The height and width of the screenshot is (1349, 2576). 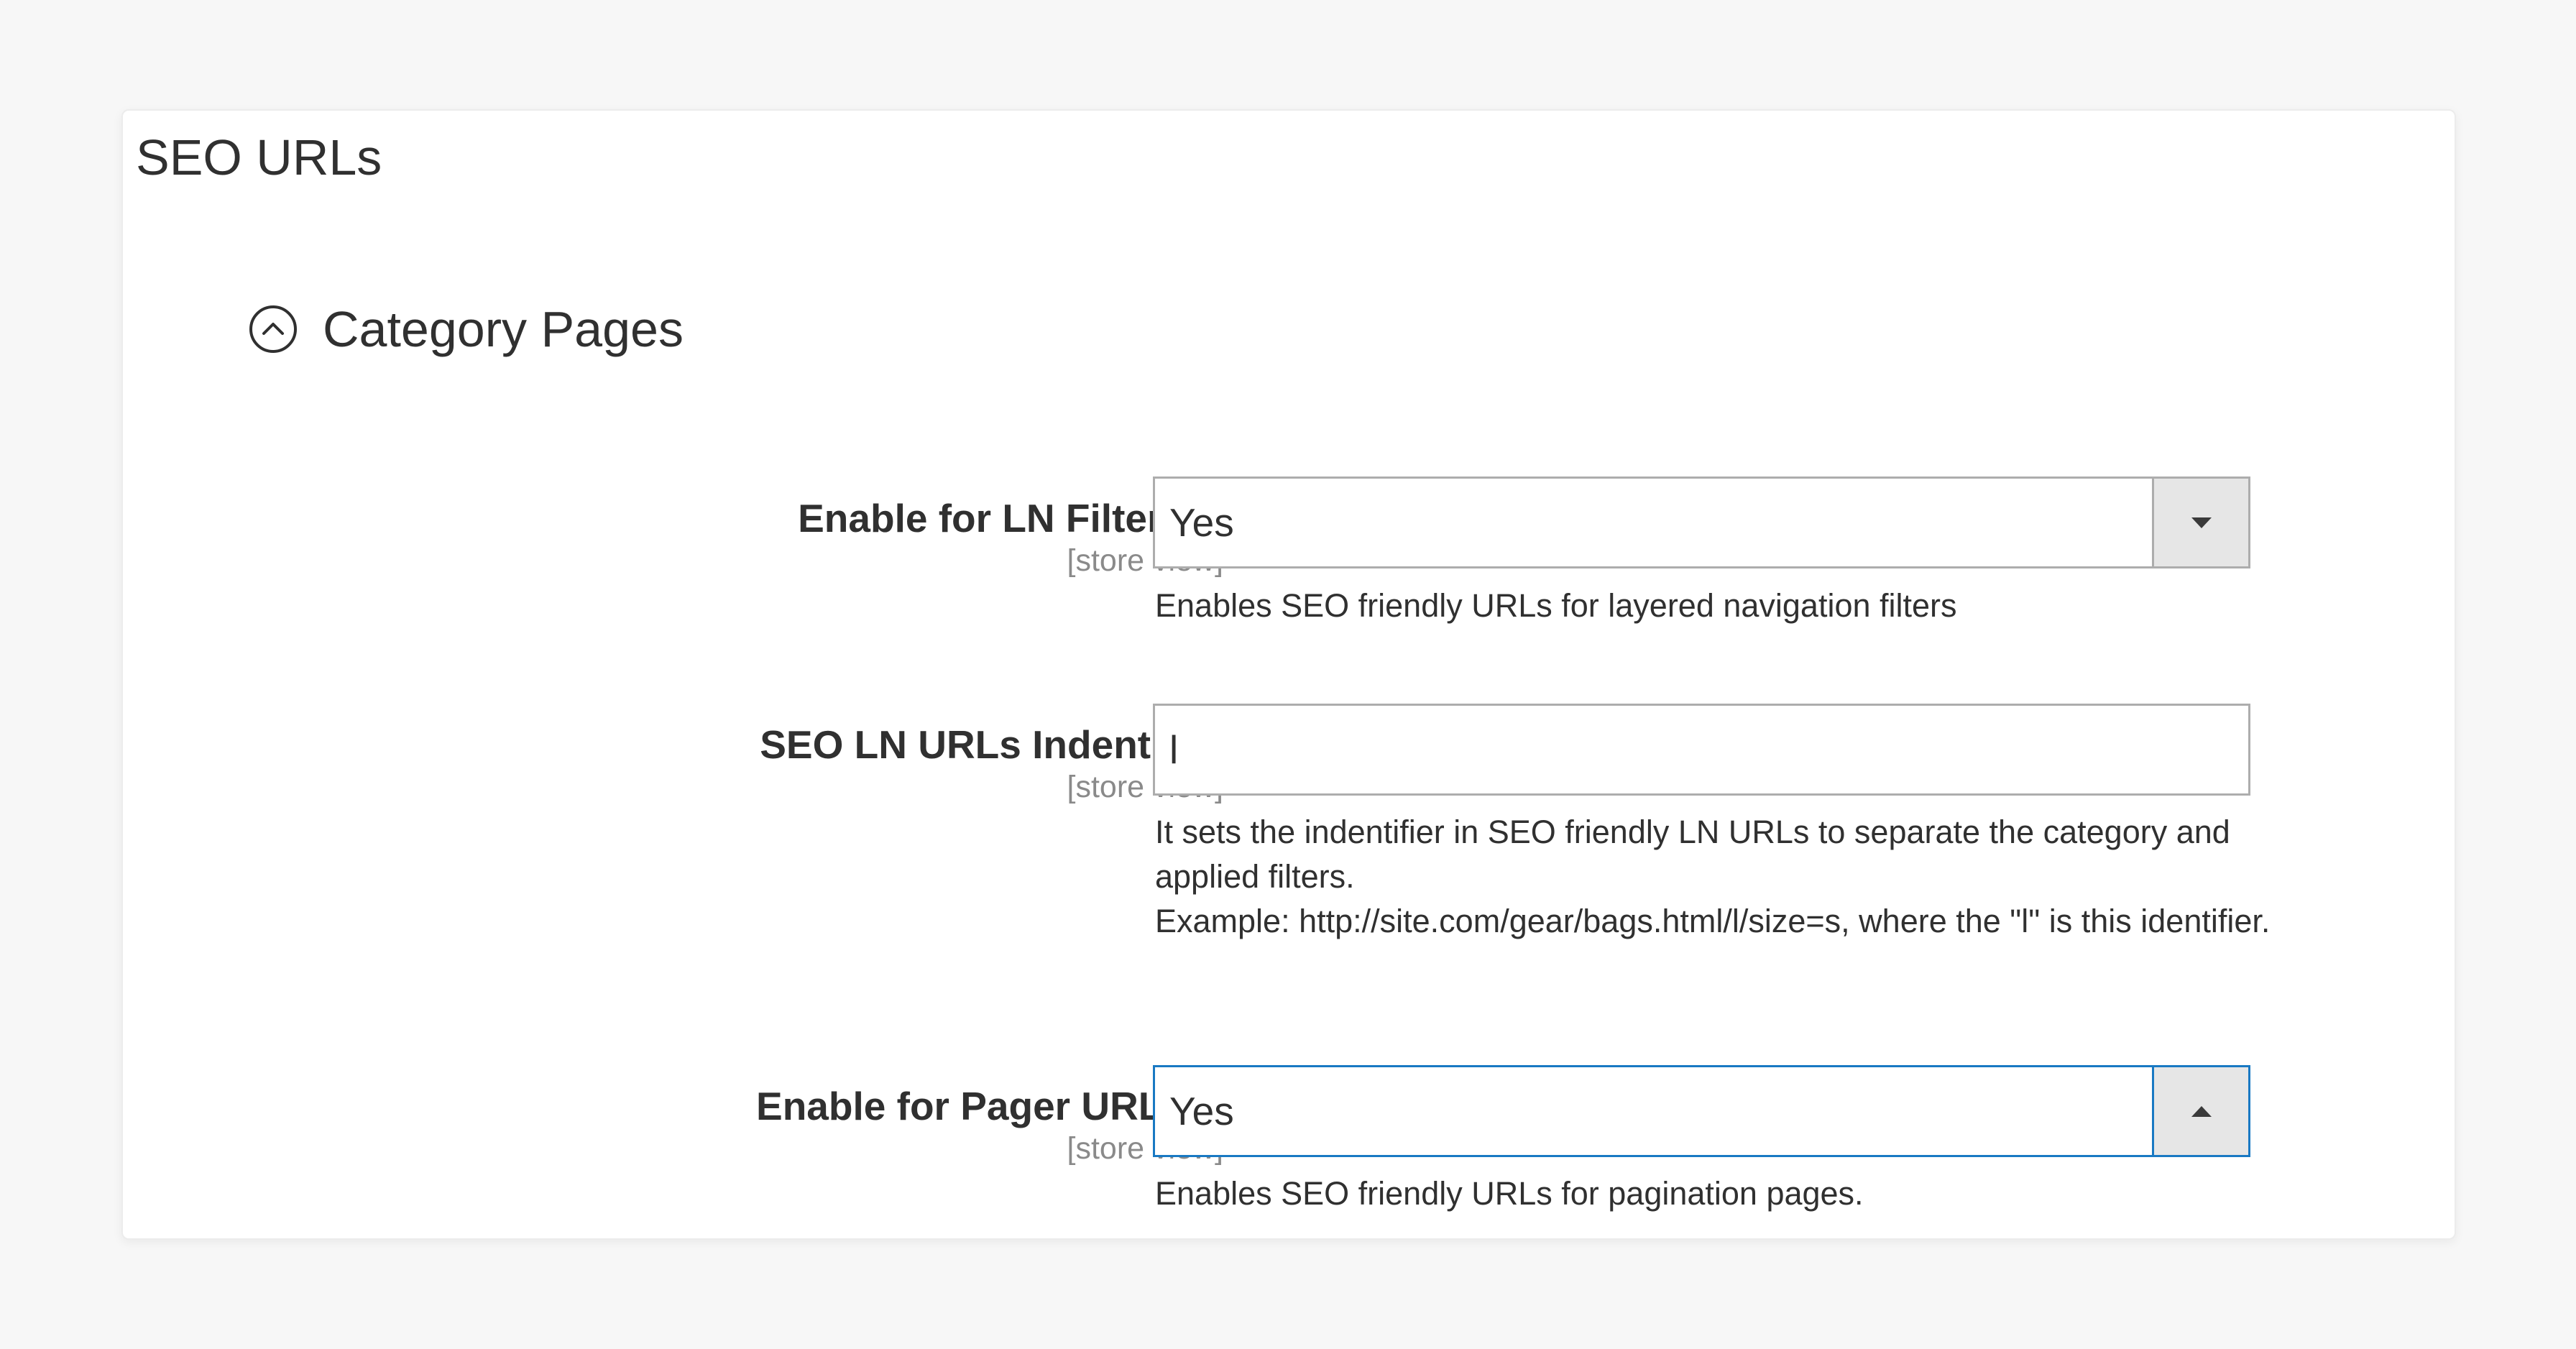 What do you see at coordinates (1653, 522) in the screenshot?
I see `ln-filters-select-value: Yes` at bounding box center [1653, 522].